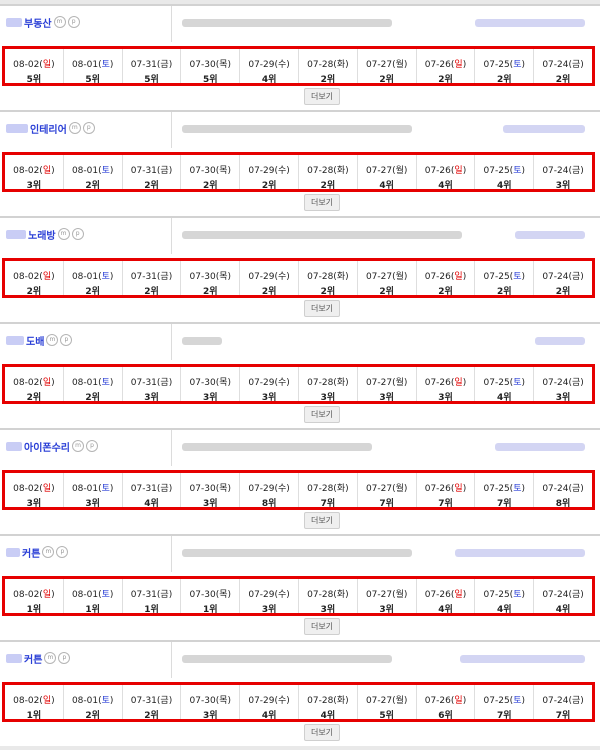 This screenshot has width=600, height=750. I want to click on rank-cell: 07-27(월) 3위, so click(387, 385).